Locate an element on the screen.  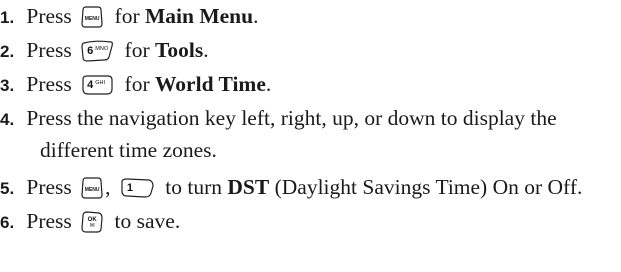
1-key-icon: 1 is located at coordinates (137, 188).